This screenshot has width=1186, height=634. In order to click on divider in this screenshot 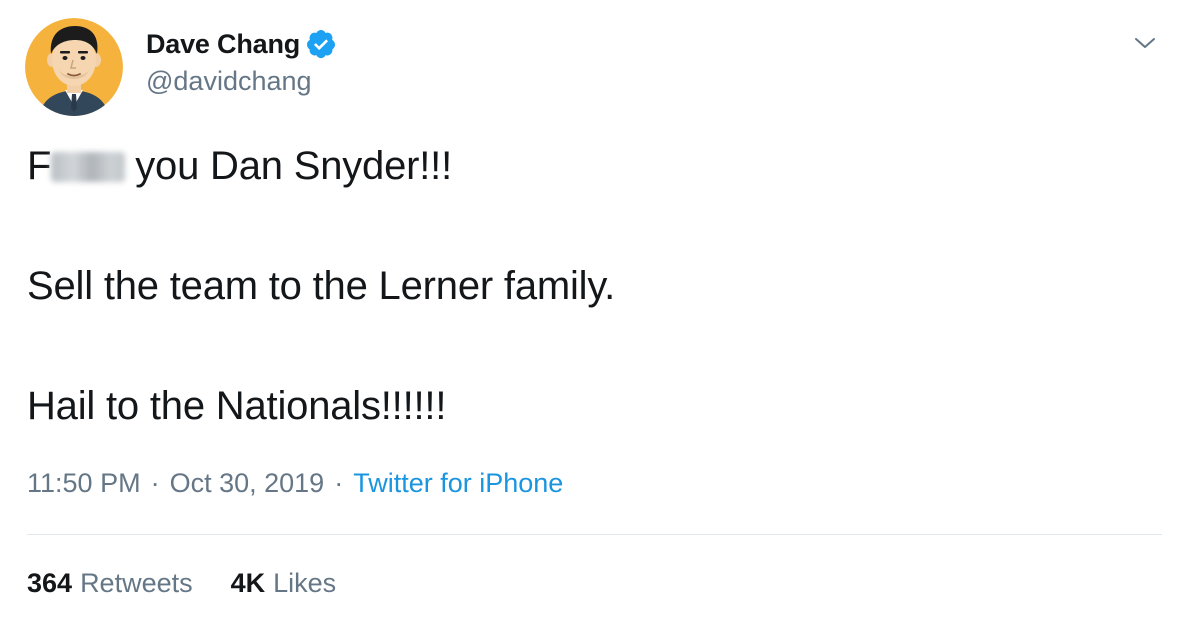, I will do `click(594, 534)`.